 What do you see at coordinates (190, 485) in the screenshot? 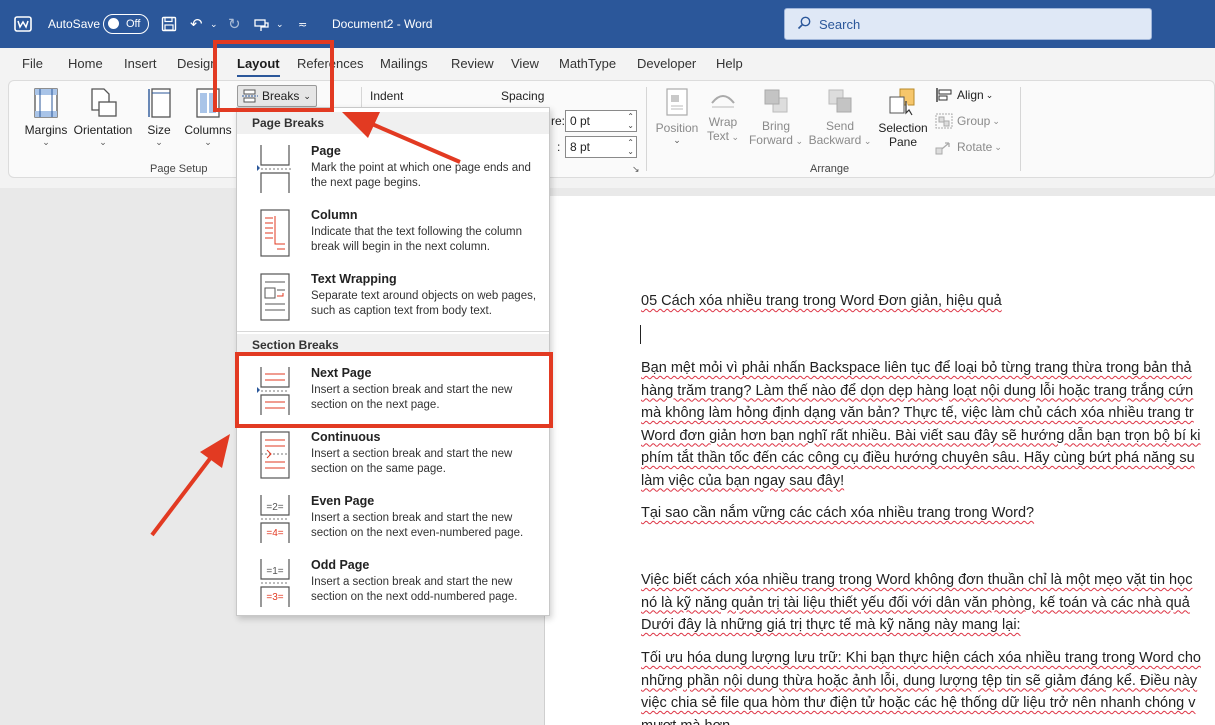
I see `arrow-to-next-page-icon` at bounding box center [190, 485].